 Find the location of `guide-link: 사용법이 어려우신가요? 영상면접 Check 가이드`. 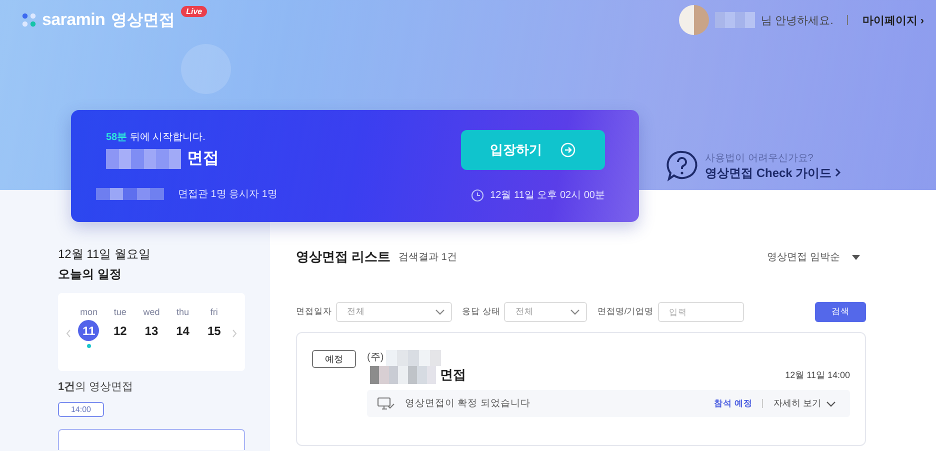

guide-link: 사용법이 어려우신가요? 영상면접 Check 가이드 is located at coordinates (753, 166).